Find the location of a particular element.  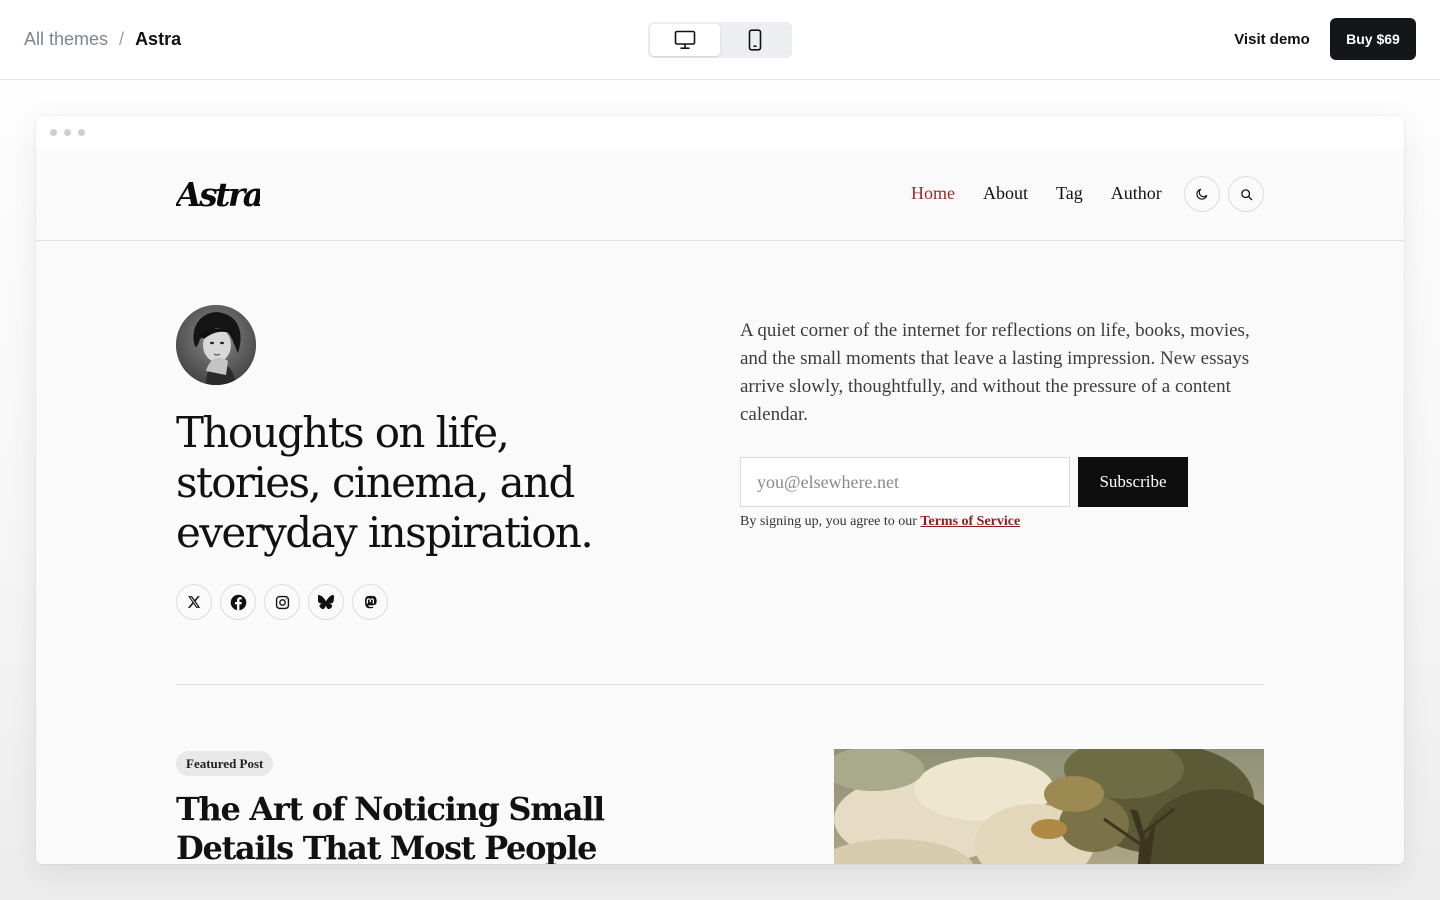

site-nav: Home About Tag Author is located at coordinates (1036, 193).